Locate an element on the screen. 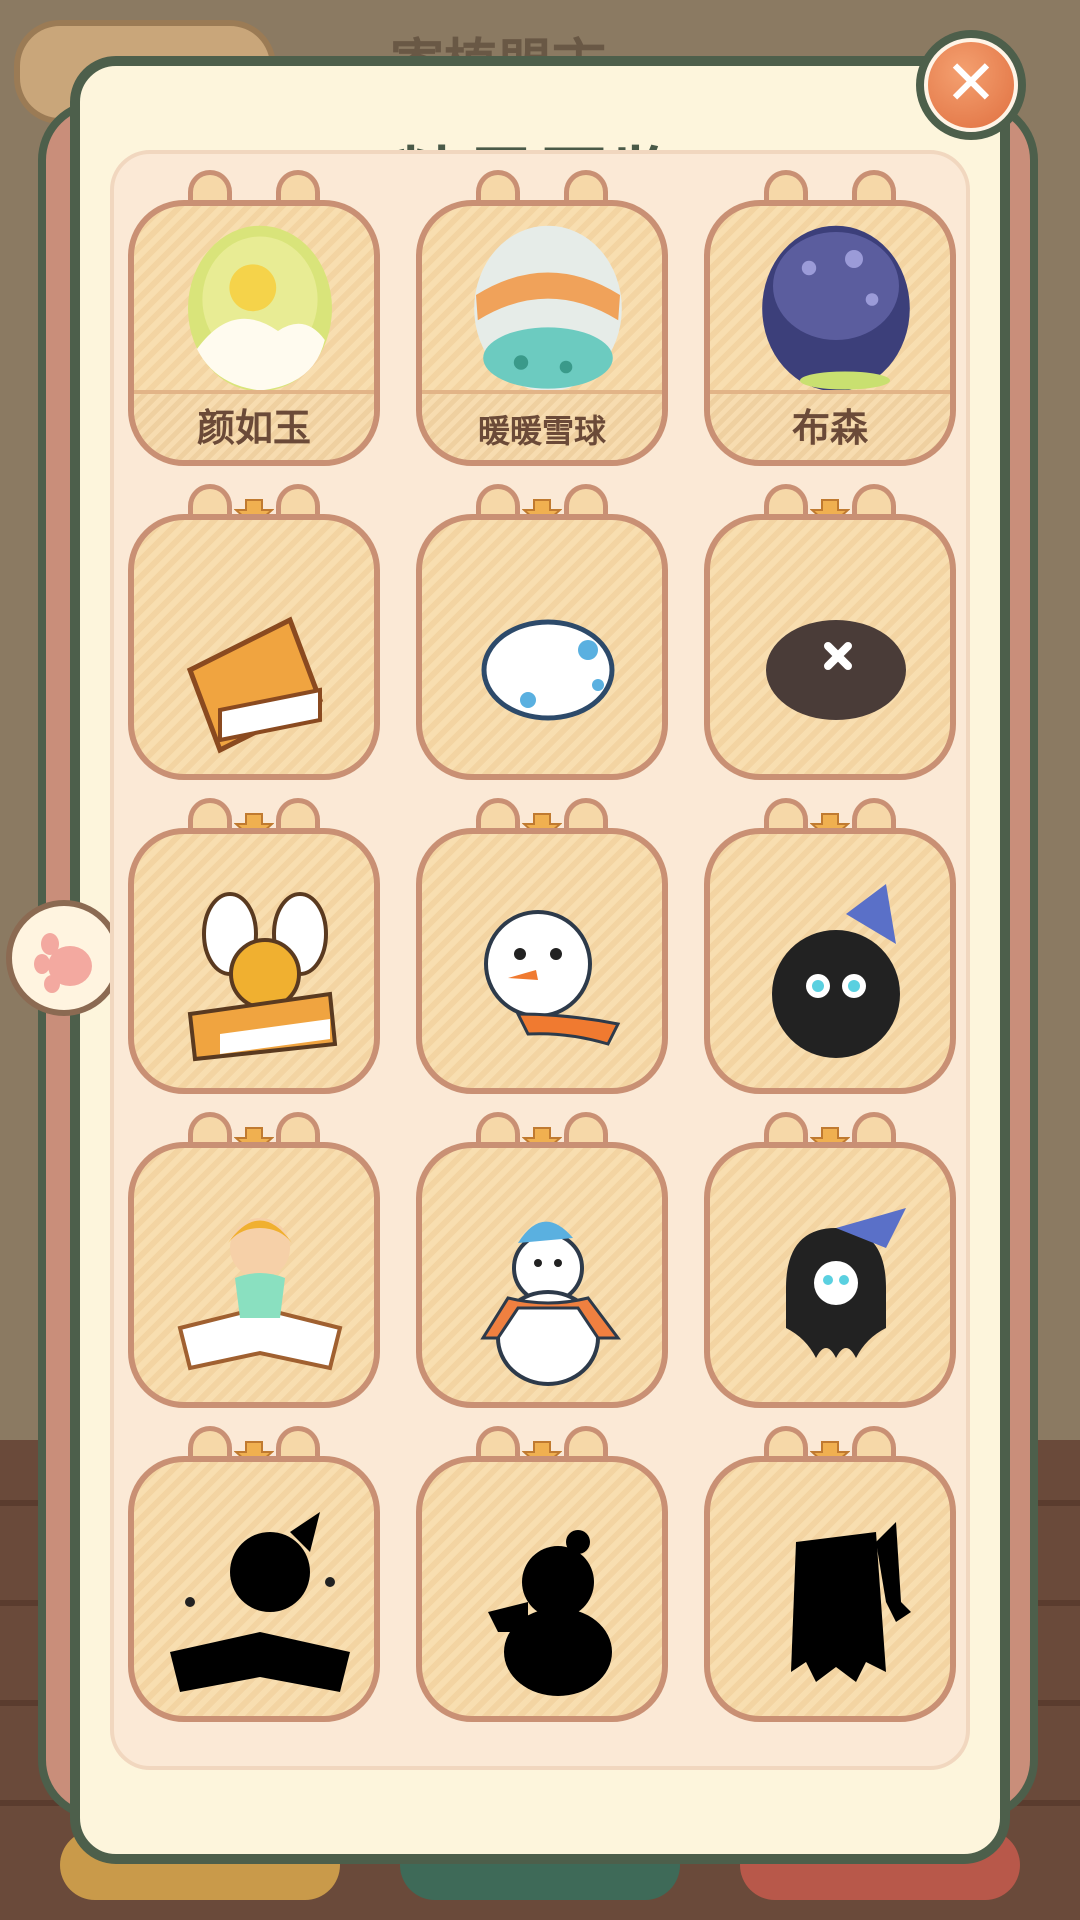  spirit-card: 布森 is located at coordinates (830, 318).